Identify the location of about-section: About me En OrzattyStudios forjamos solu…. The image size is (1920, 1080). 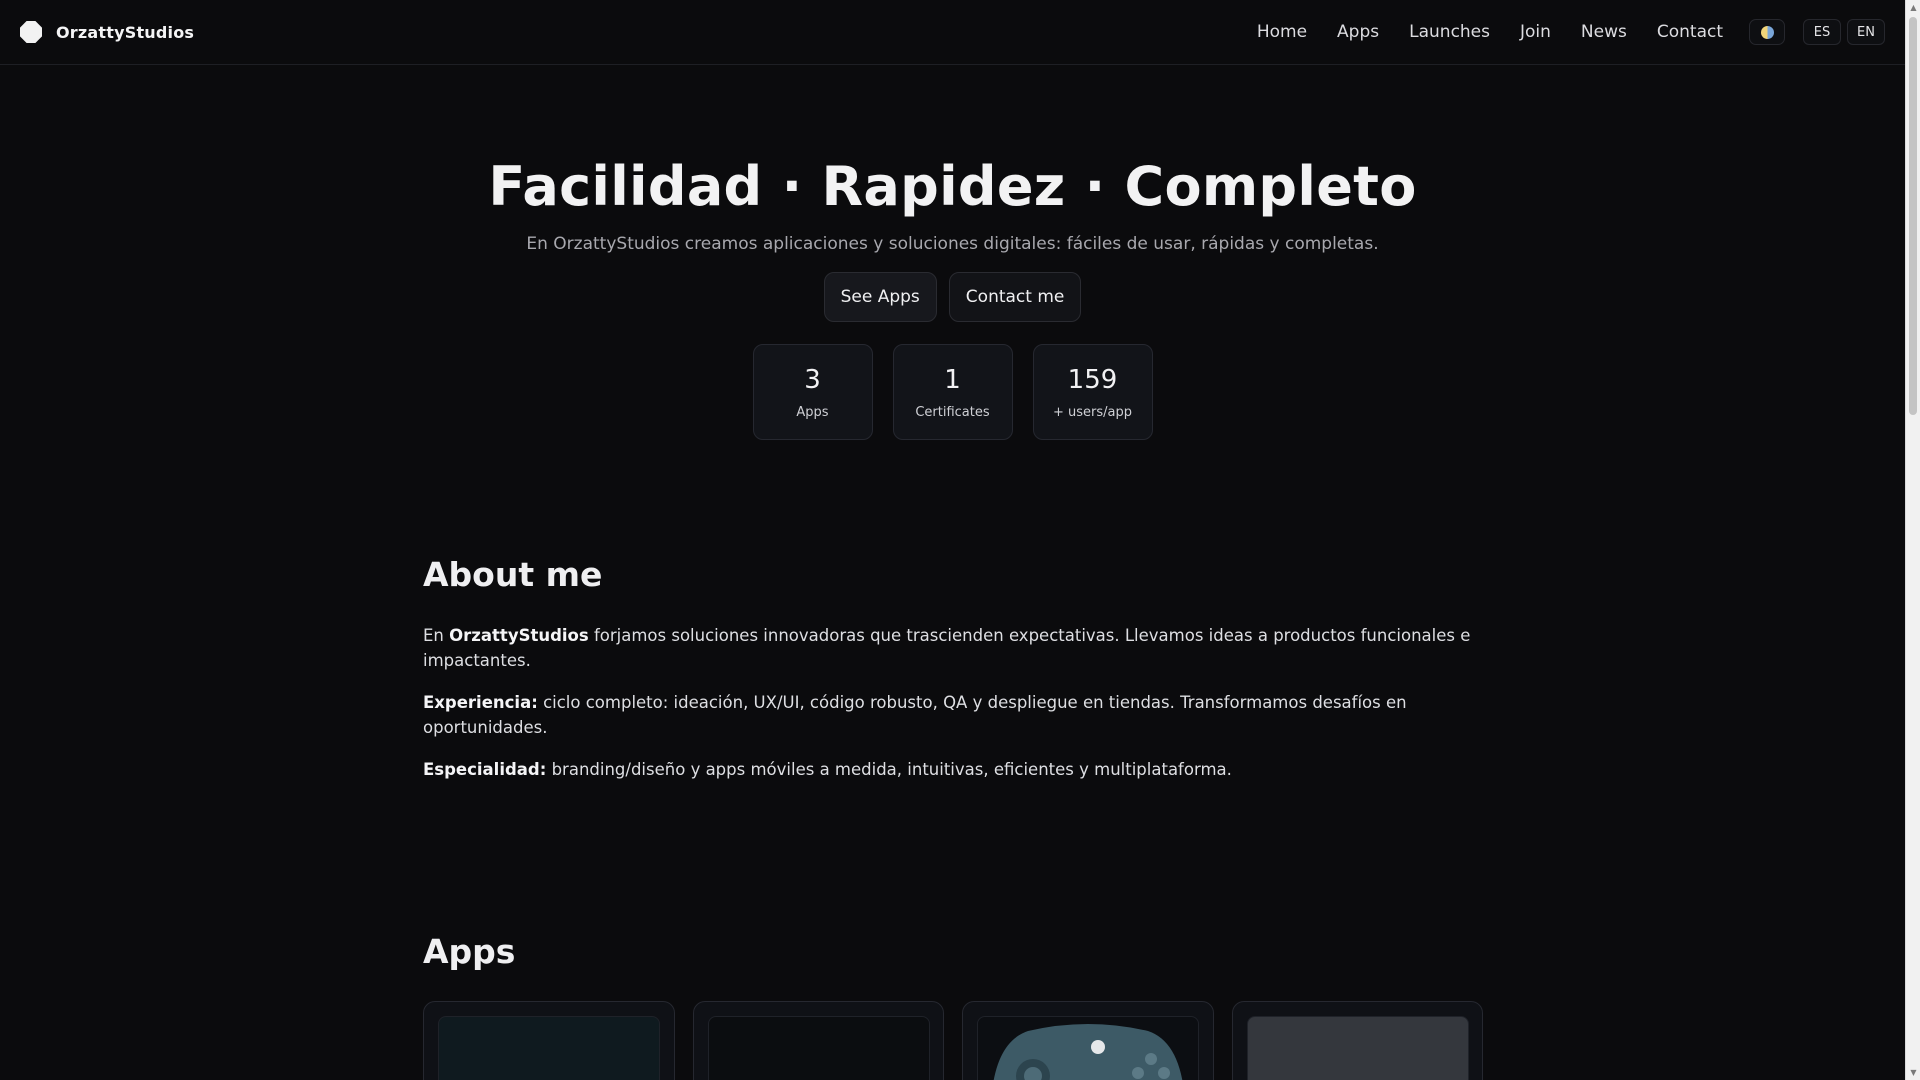
(953, 668).